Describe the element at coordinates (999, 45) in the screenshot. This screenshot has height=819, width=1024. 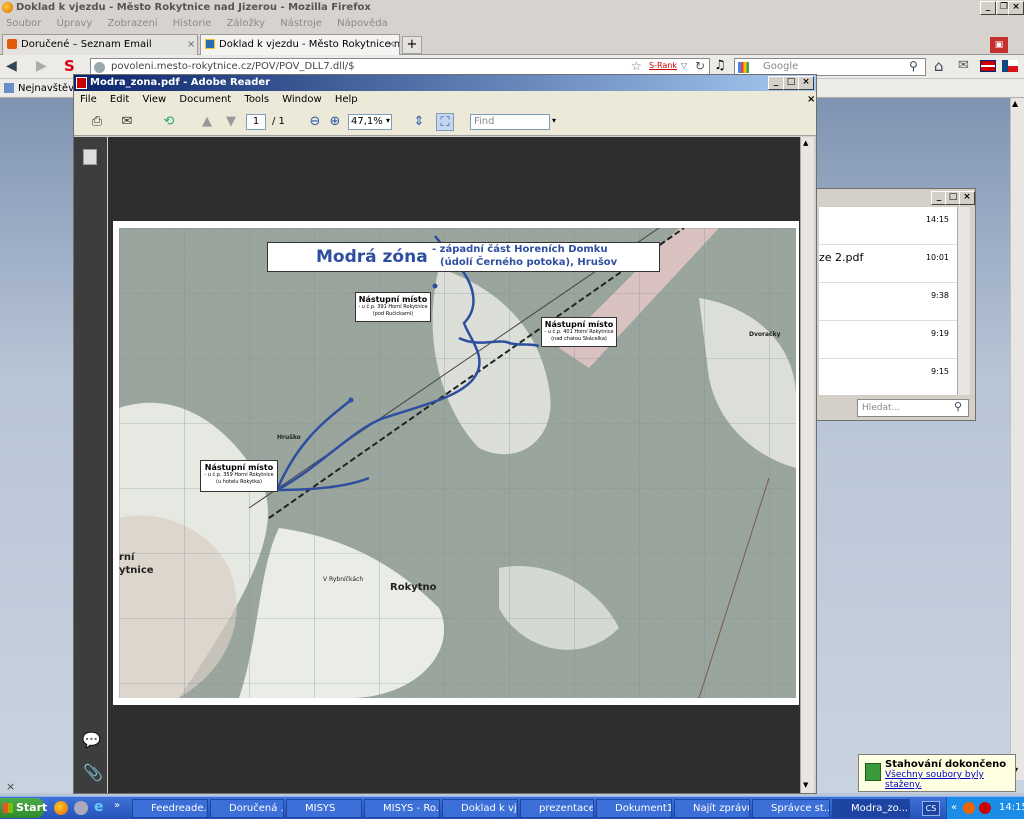
I see `addon-icon: ▣` at that location.